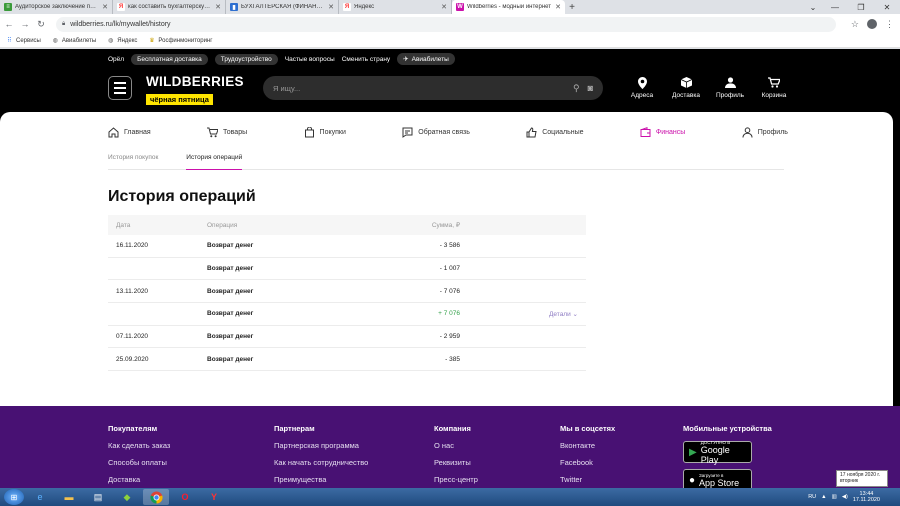 The height and width of the screenshot is (506, 900). What do you see at coordinates (139, 445) in the screenshot?
I see `footer-link: Как сделать заказ` at bounding box center [139, 445].